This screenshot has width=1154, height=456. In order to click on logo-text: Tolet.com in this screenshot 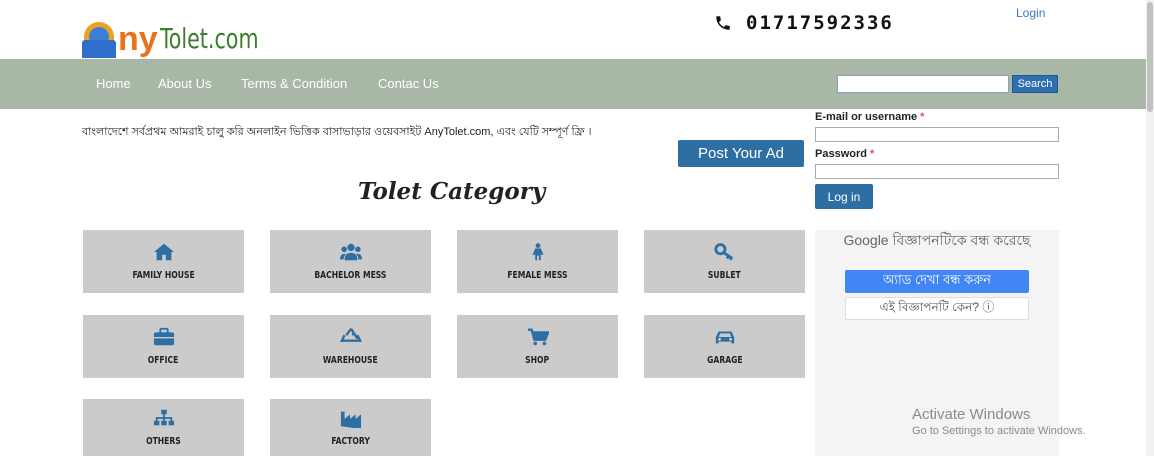, I will do `click(209, 38)`.